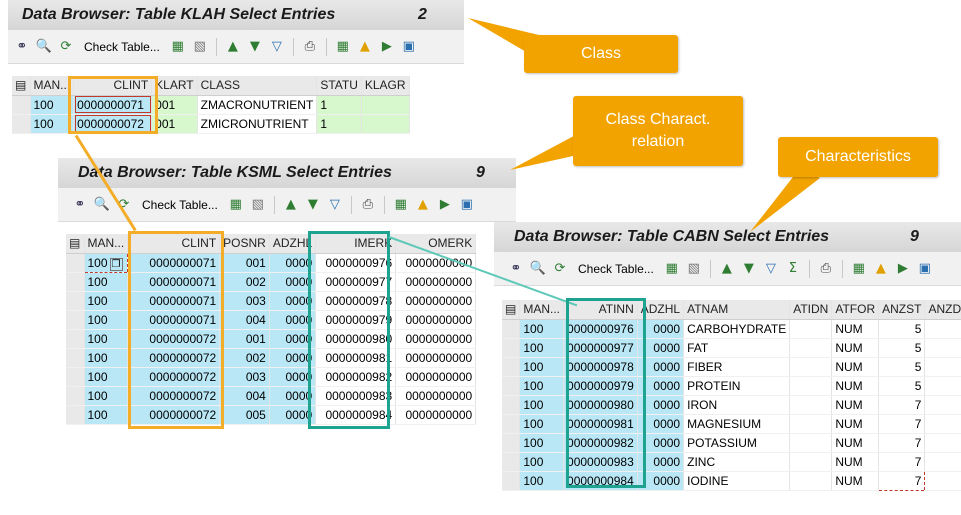 The height and width of the screenshot is (515, 961). I want to click on table-cell: 002, so click(244, 358).